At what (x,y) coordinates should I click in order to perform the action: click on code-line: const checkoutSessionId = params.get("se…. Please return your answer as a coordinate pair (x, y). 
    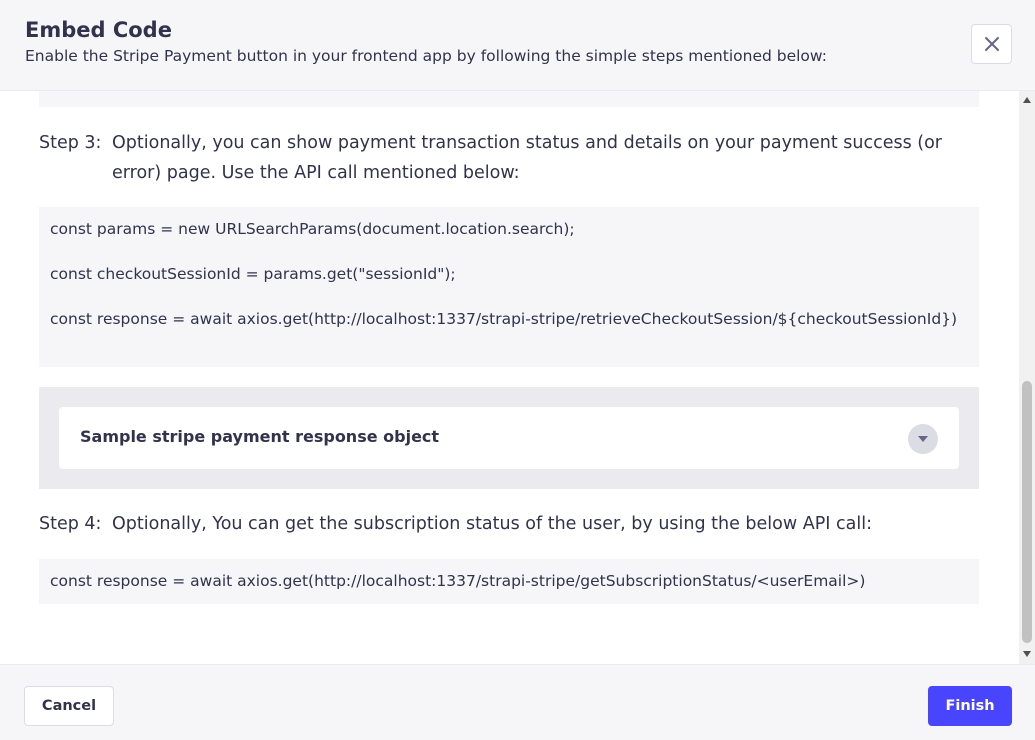
    Looking at the image, I should click on (253, 274).